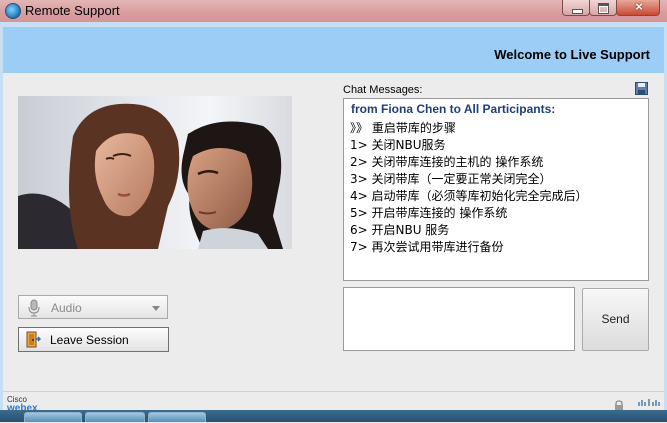 The image size is (667, 423). Describe the element at coordinates (469, 196) in the screenshot. I see `chat-message-line: 4> 启动带库（必须等库初始化完全完成后）` at that location.